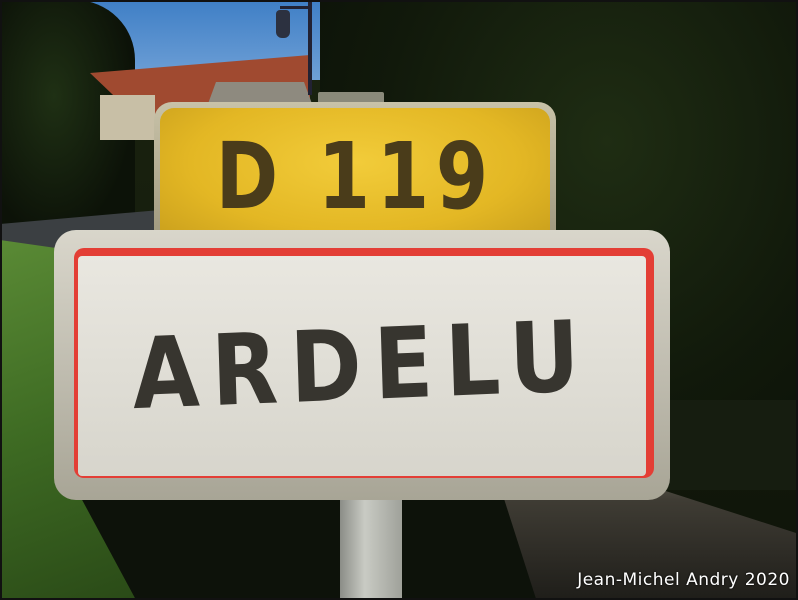 This screenshot has width=798, height=600. I want to click on route-sign: D 119, so click(355, 176).